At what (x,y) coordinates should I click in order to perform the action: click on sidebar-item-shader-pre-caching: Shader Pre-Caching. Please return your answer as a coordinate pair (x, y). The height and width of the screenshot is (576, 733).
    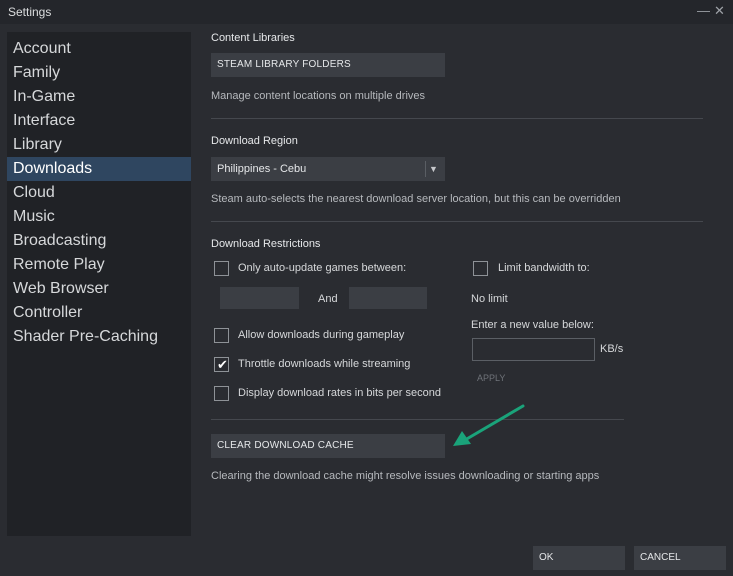
    Looking at the image, I should click on (99, 337).